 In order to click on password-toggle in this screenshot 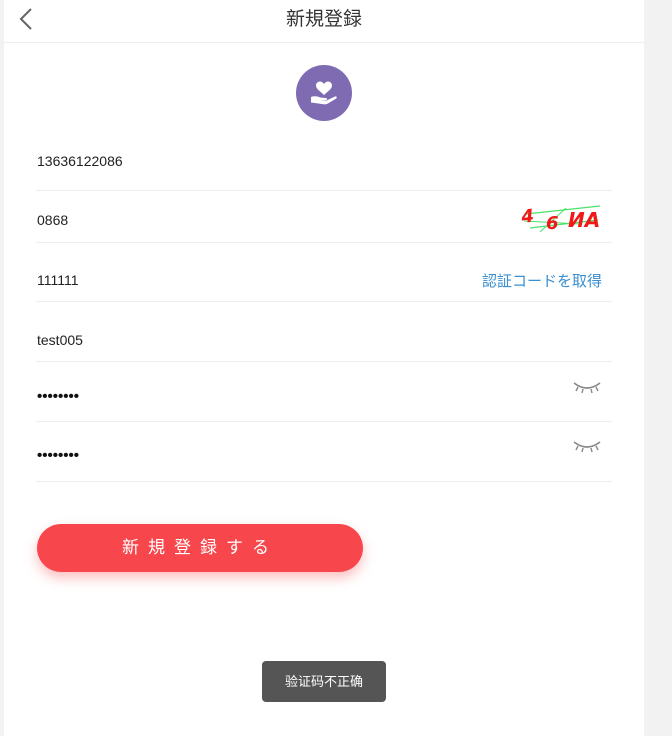, I will do `click(587, 387)`.